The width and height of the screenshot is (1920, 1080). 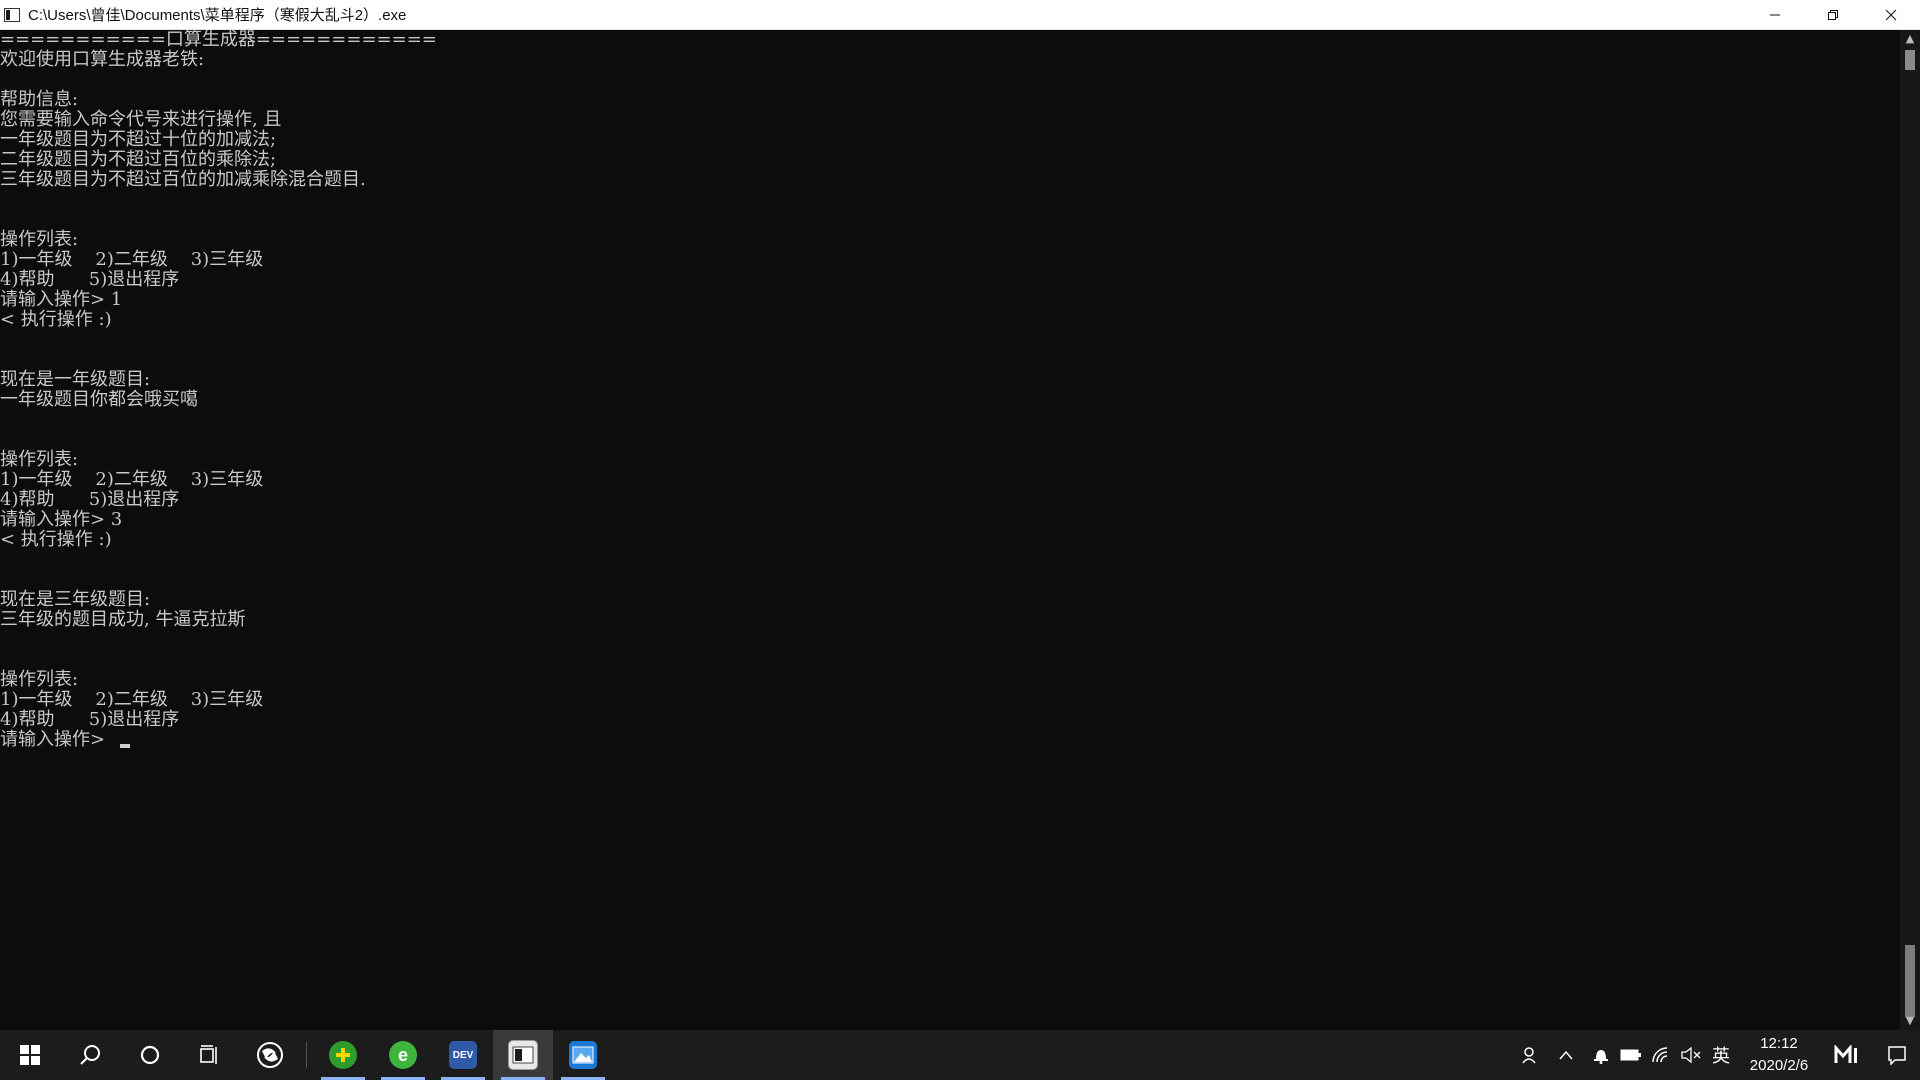 I want to click on mi-app-icon, so click(x=1845, y=1054).